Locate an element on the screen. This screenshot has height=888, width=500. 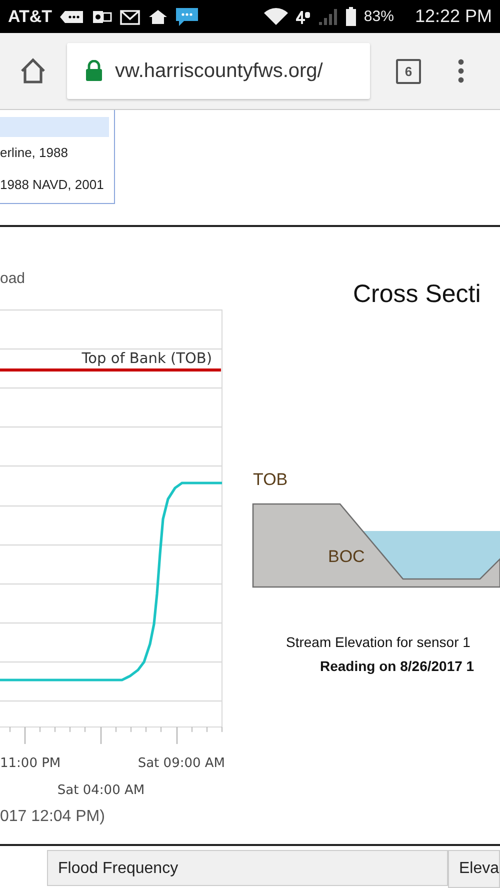
column-header: Flood Frequency is located at coordinates (247, 868).